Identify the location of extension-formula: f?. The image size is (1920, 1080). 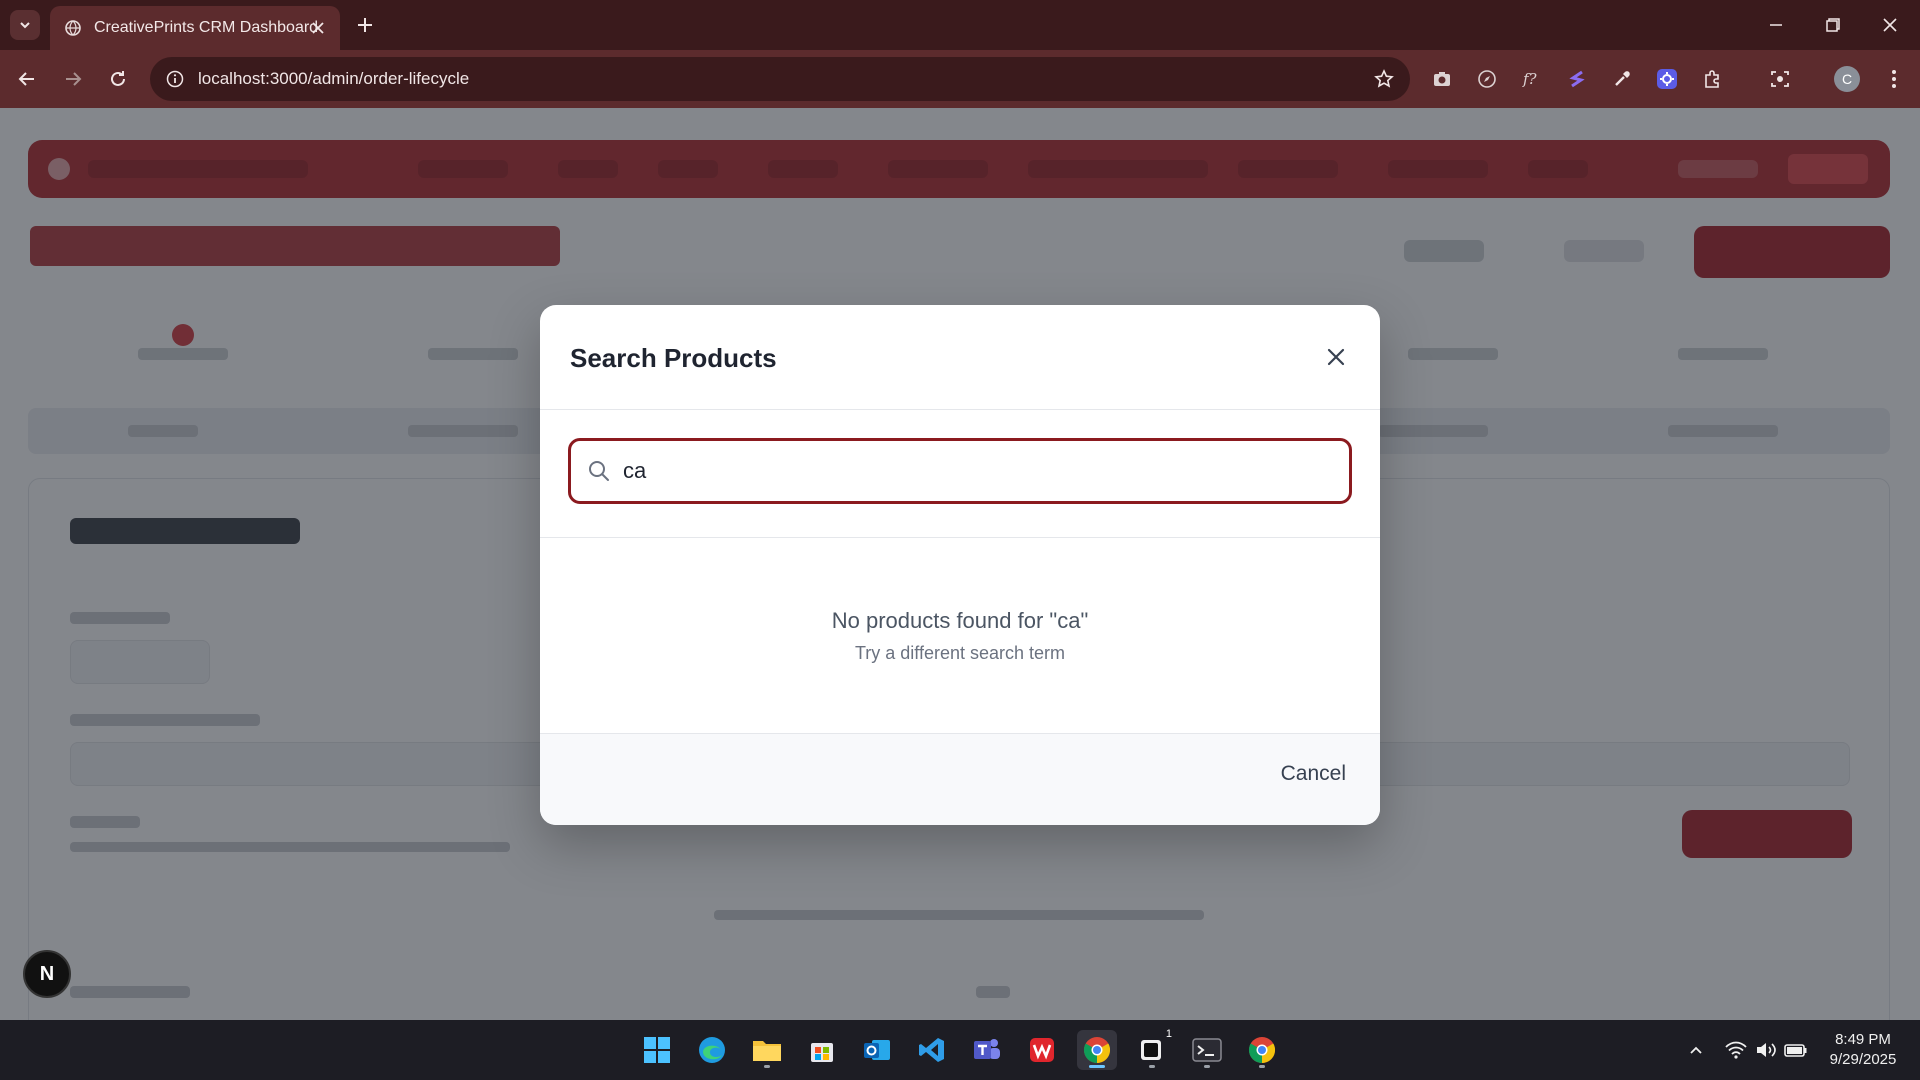
(1532, 79).